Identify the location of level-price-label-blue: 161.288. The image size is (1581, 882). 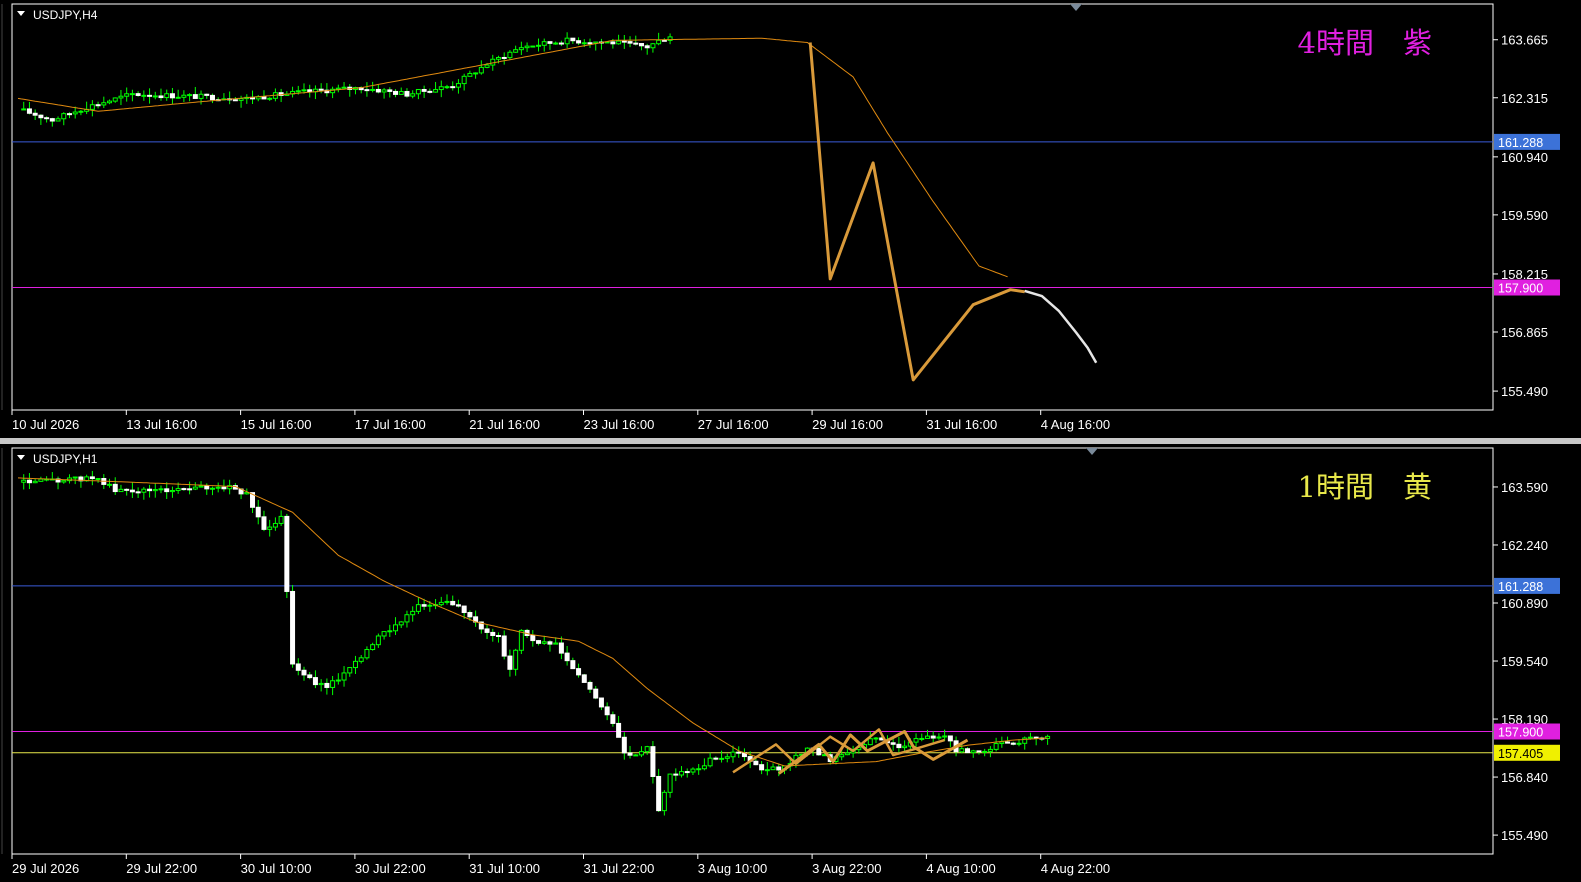
(1520, 587).